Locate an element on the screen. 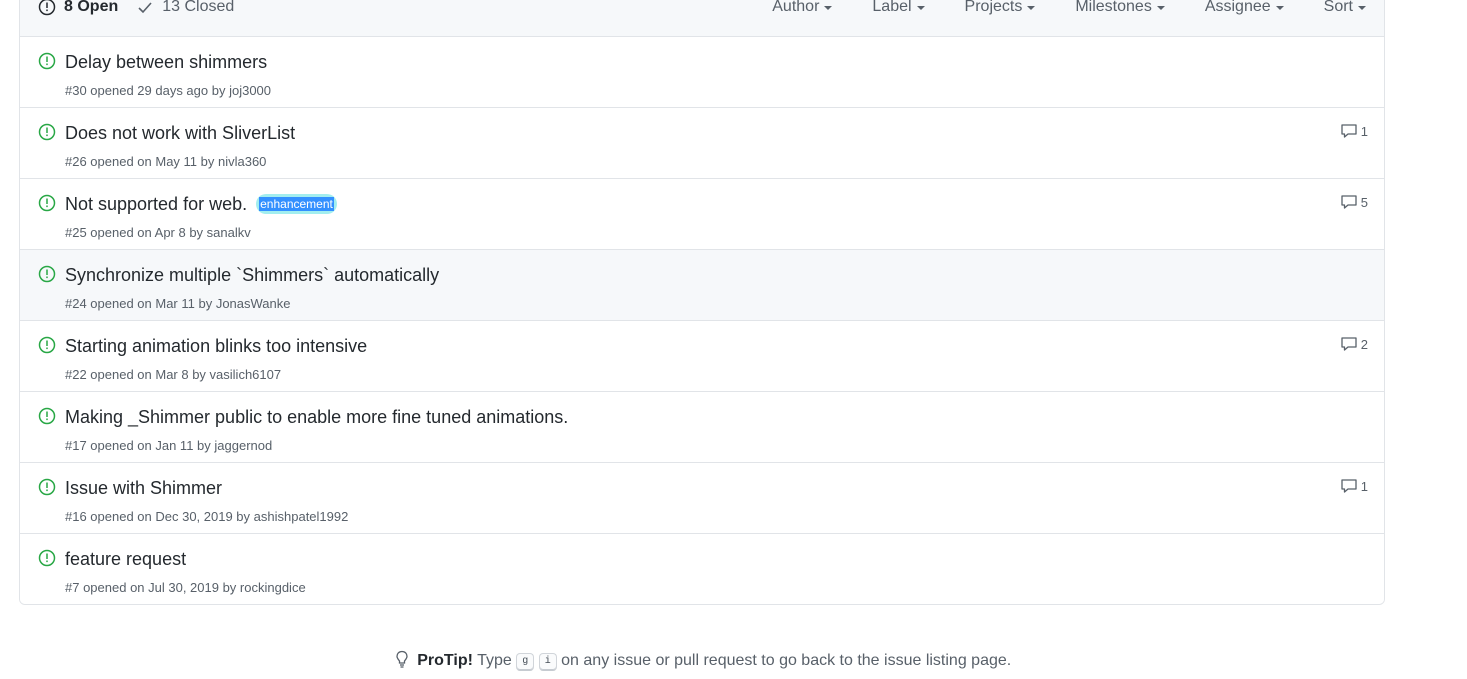  keyboard-key-i: i is located at coordinates (547, 662).